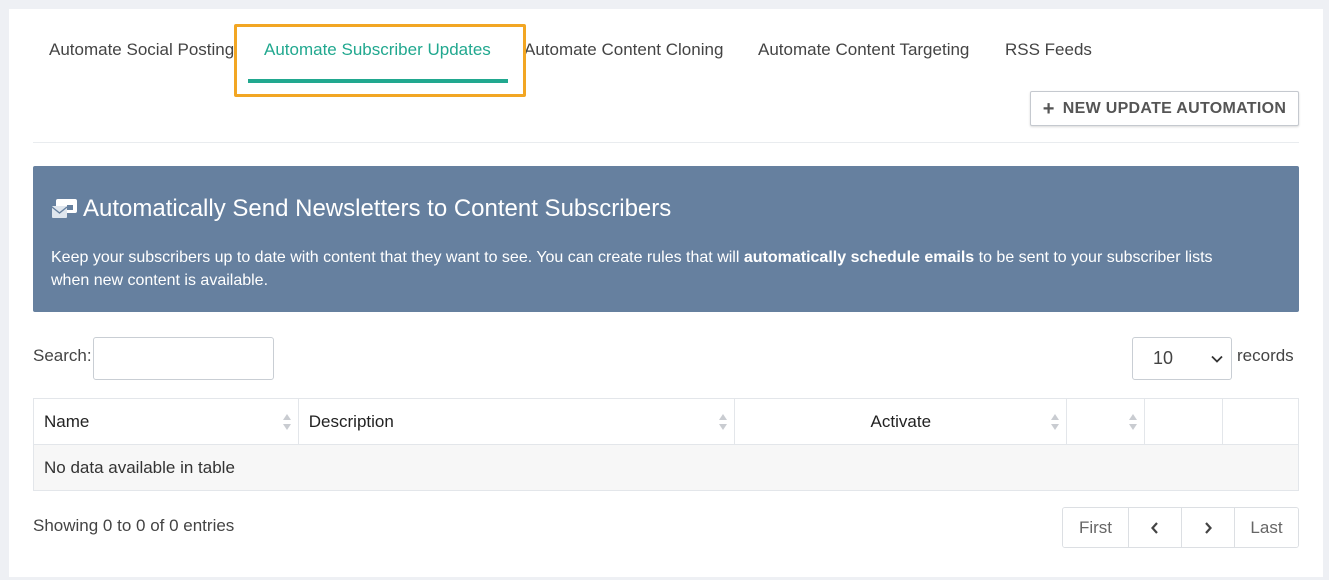  I want to click on tab-automate-content-cloning: Automate Content Cloning, so click(623, 50).